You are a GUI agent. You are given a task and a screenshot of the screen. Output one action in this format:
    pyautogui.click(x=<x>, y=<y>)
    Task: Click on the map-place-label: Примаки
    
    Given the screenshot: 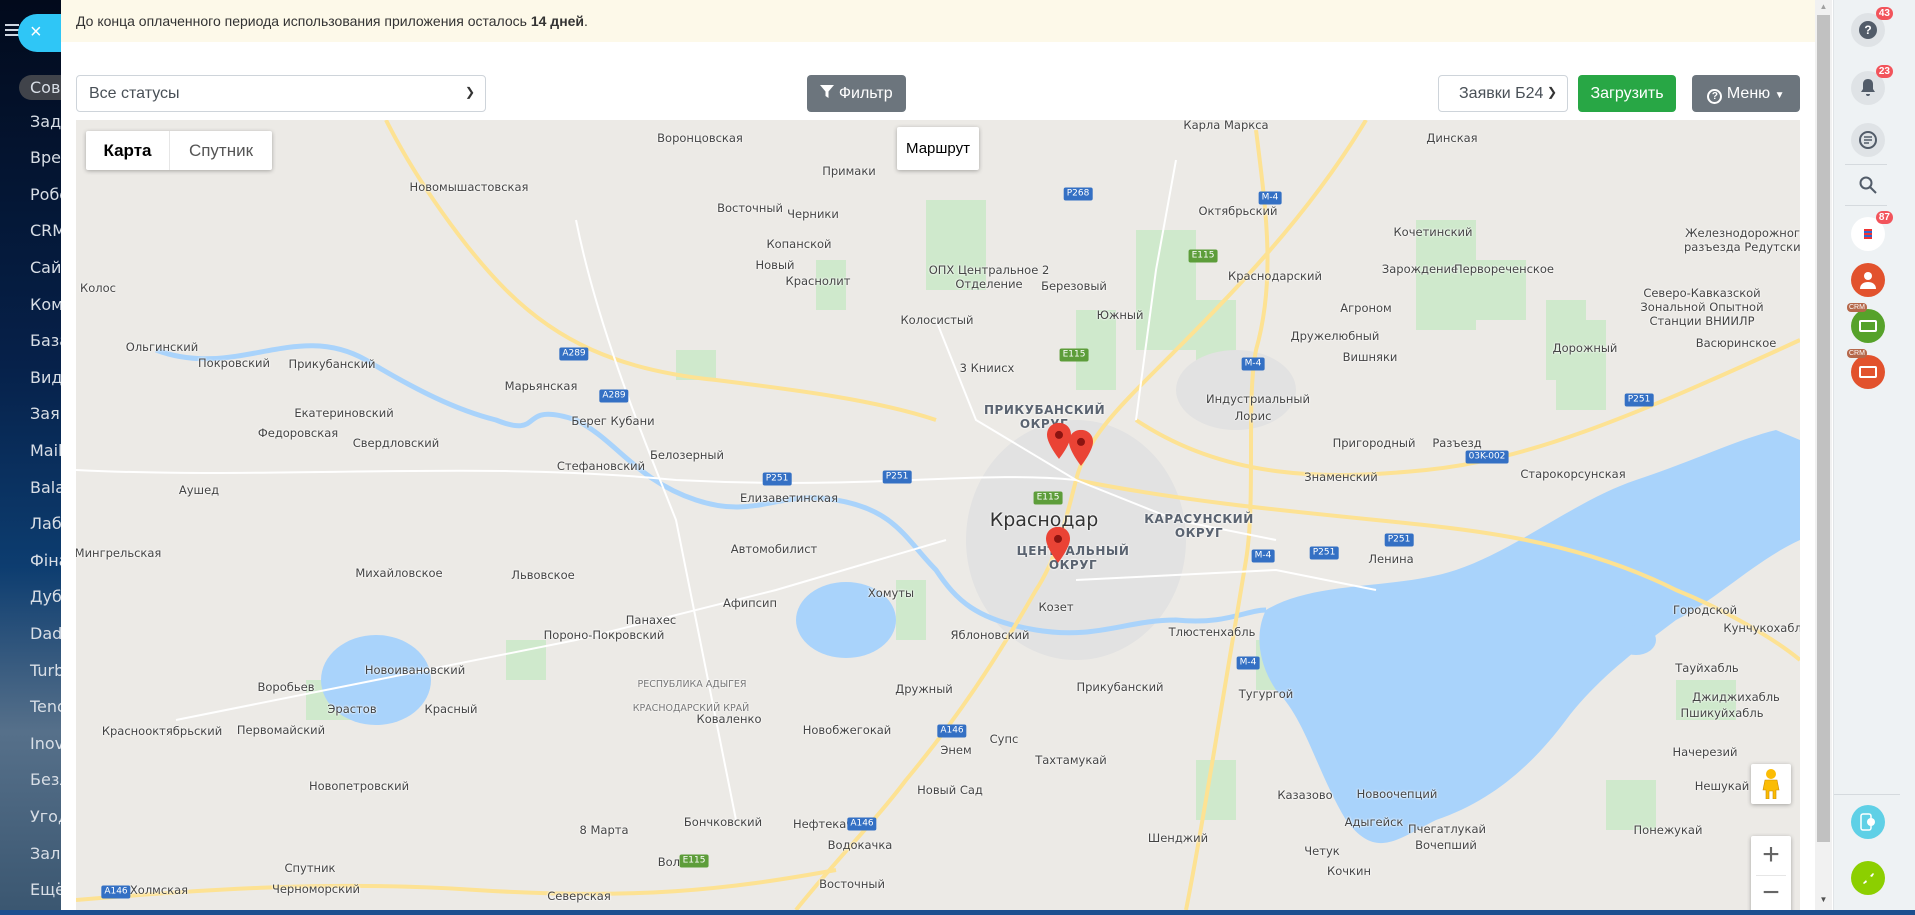 What is the action you would take?
    pyautogui.click(x=849, y=171)
    